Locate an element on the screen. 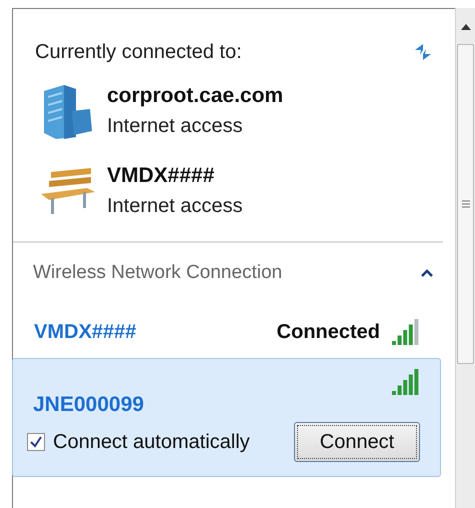 This screenshot has height=508, width=475. grip-icon is located at coordinates (466, 204).